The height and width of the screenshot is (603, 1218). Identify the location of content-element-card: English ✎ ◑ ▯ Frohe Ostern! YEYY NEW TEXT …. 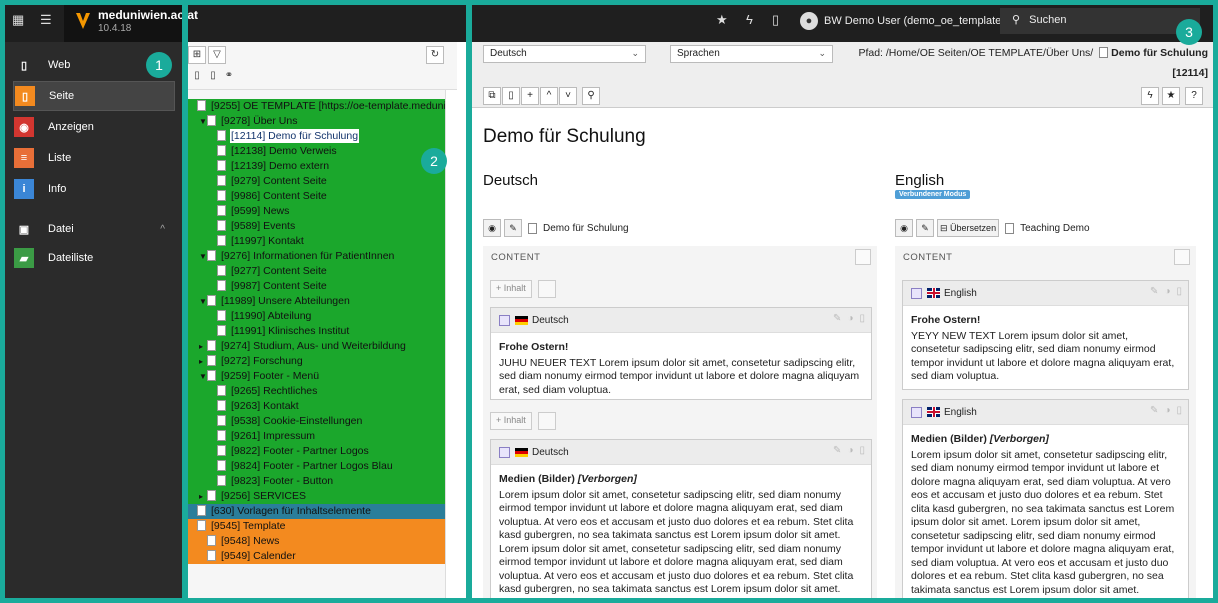
(1045, 335).